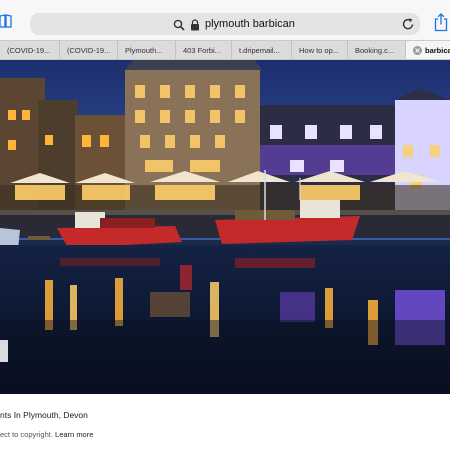  Describe the element at coordinates (195, 24) in the screenshot. I see `lock-icon` at that location.